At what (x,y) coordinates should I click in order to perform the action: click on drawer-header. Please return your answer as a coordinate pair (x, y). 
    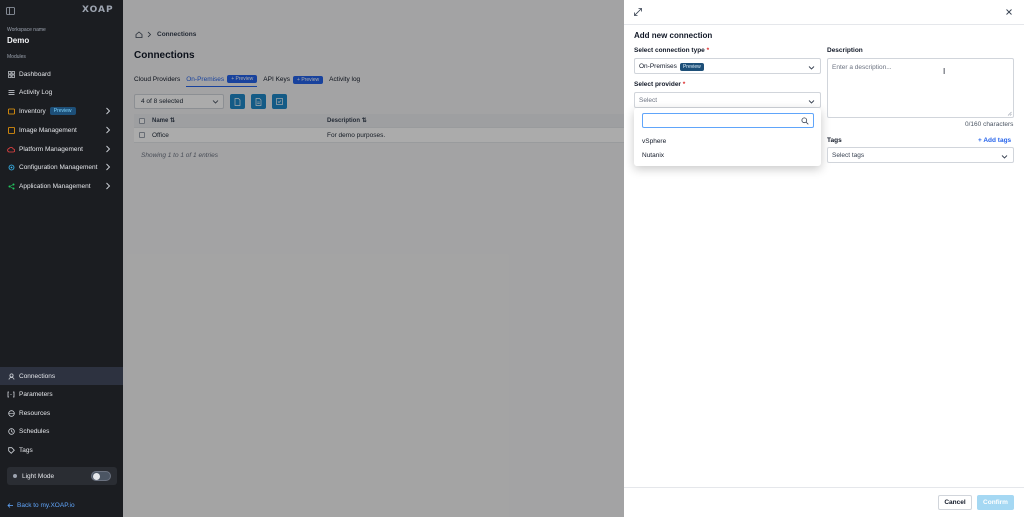
    Looking at the image, I should click on (824, 12).